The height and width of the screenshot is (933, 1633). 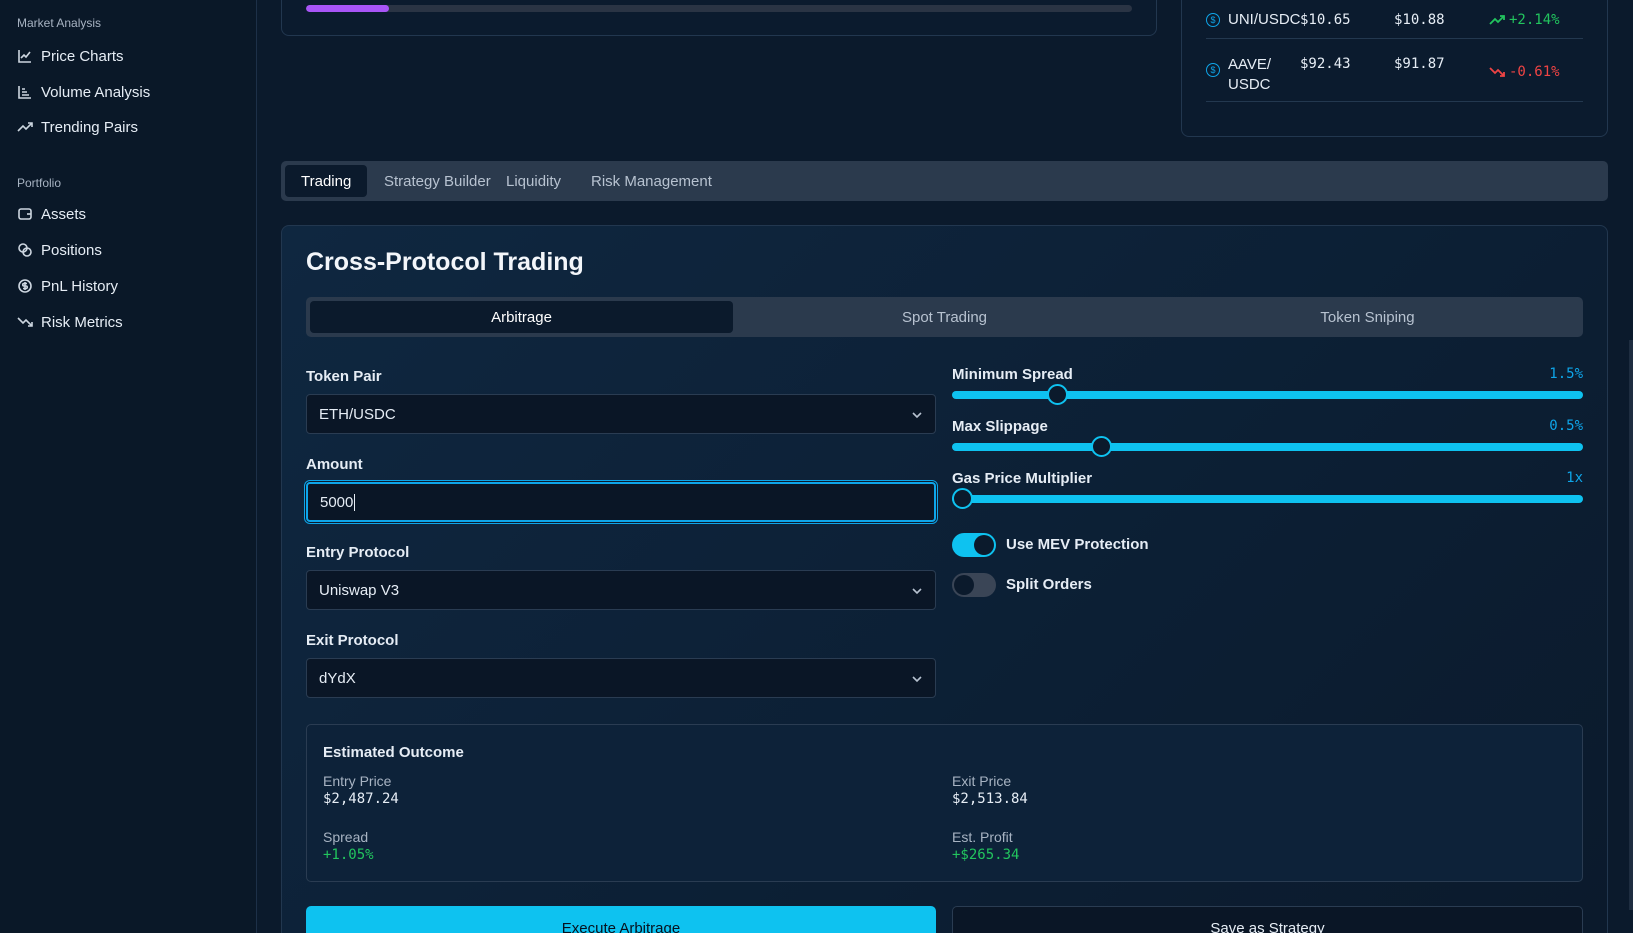 I want to click on market-change-value: +2.14%, so click(x=1534, y=20).